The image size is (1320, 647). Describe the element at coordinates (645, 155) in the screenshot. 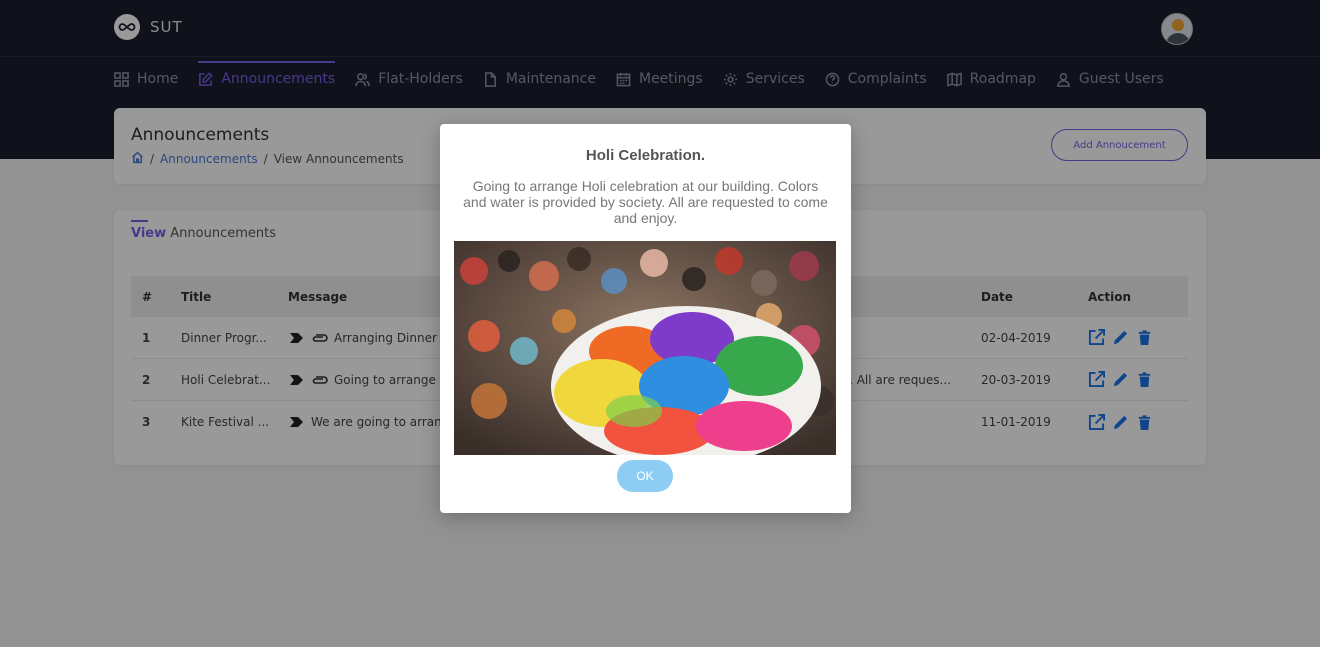

I see `modal-title: Holi Celebration.` at that location.